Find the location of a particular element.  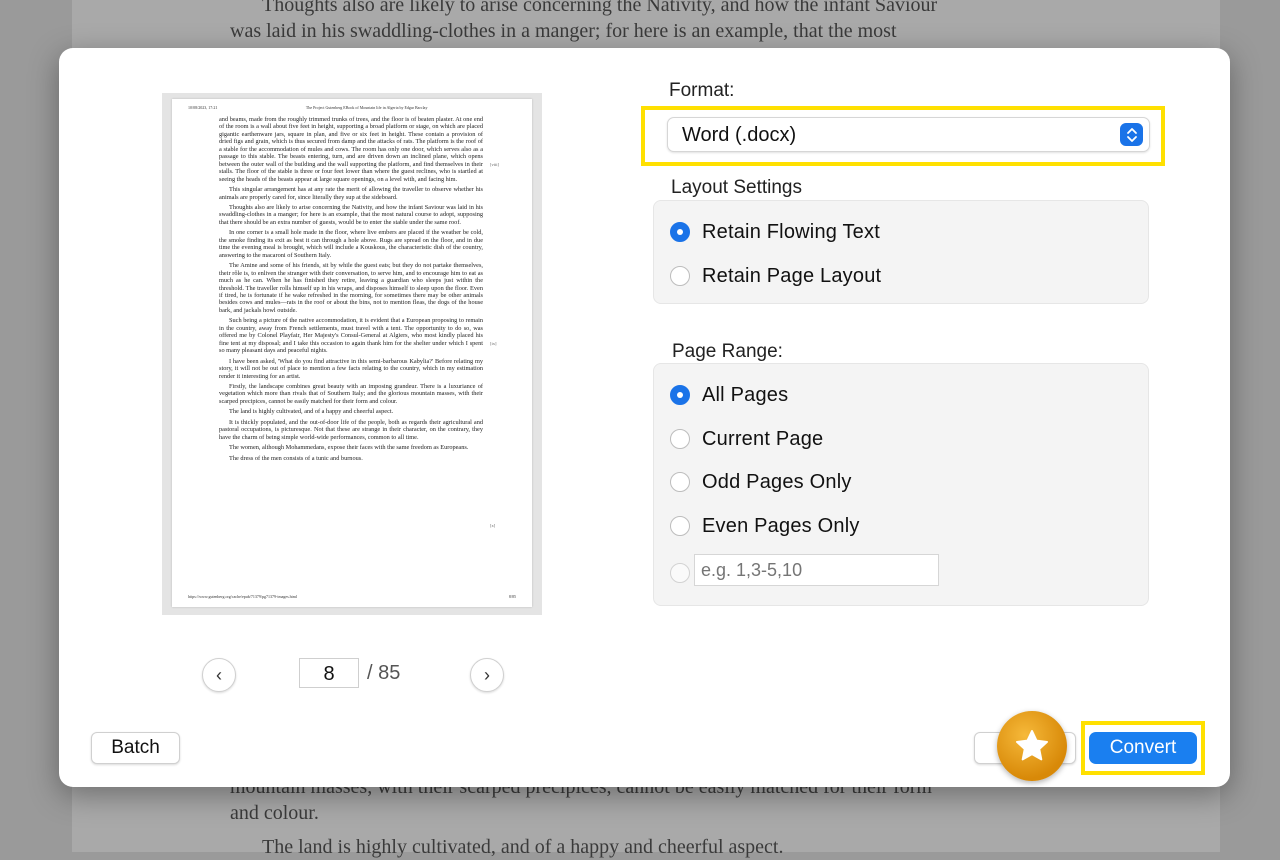

radio-label: Current Page is located at coordinates (763, 438).